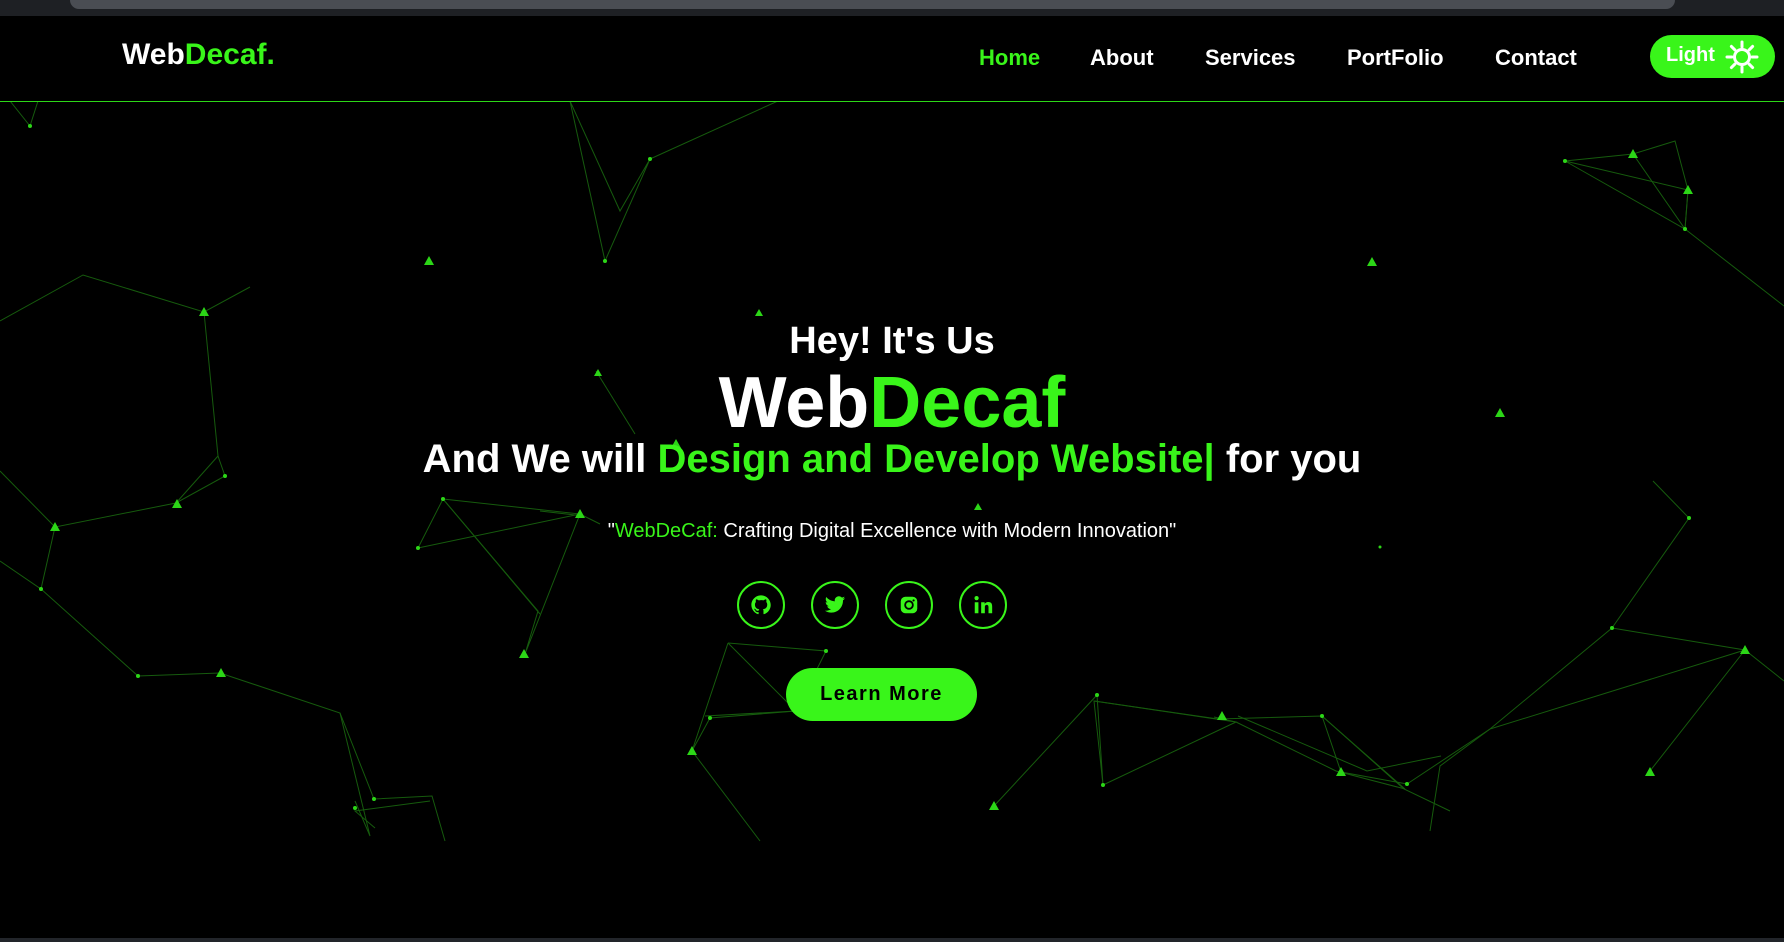 The width and height of the screenshot is (1784, 942). What do you see at coordinates (967, 403) in the screenshot?
I see `hero-brand-accent: Decaf` at bounding box center [967, 403].